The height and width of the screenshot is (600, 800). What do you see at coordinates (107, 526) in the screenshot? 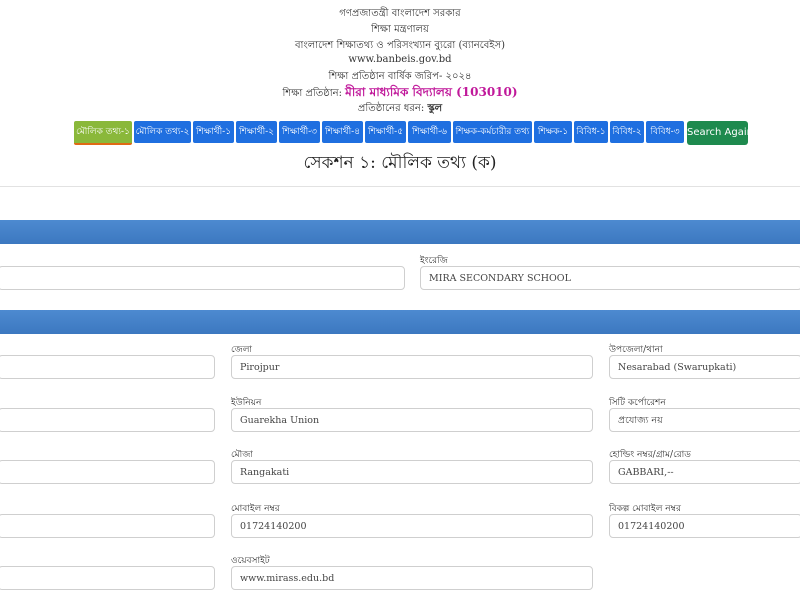
I see `phone-field` at bounding box center [107, 526].